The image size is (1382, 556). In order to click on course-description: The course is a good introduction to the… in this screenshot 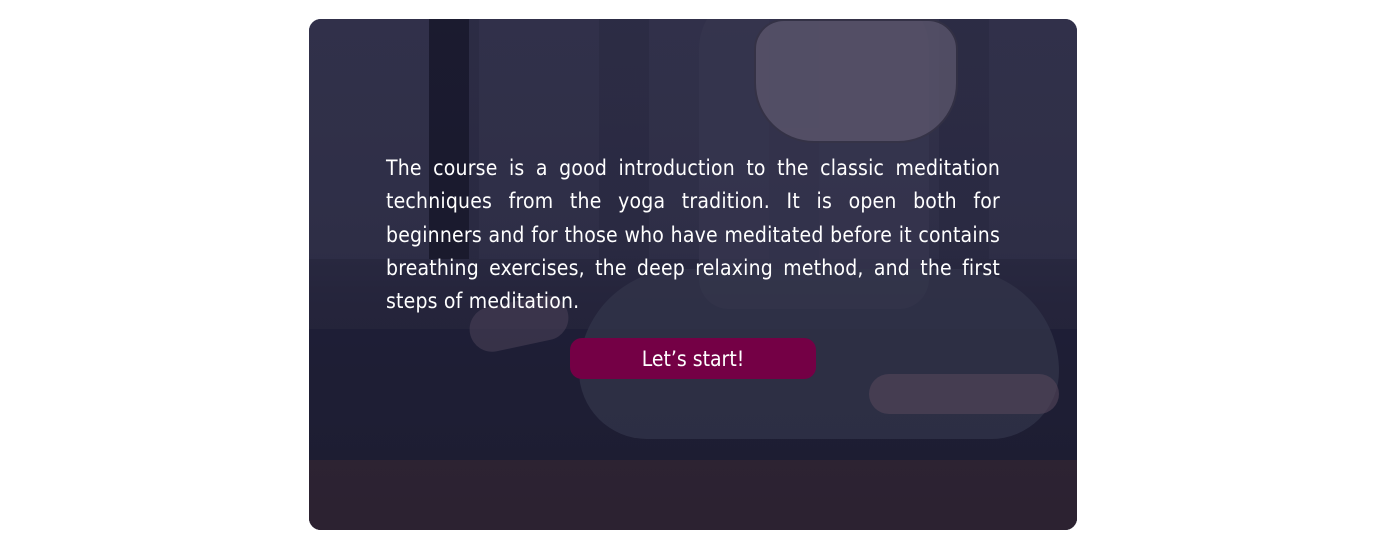, I will do `click(693, 235)`.